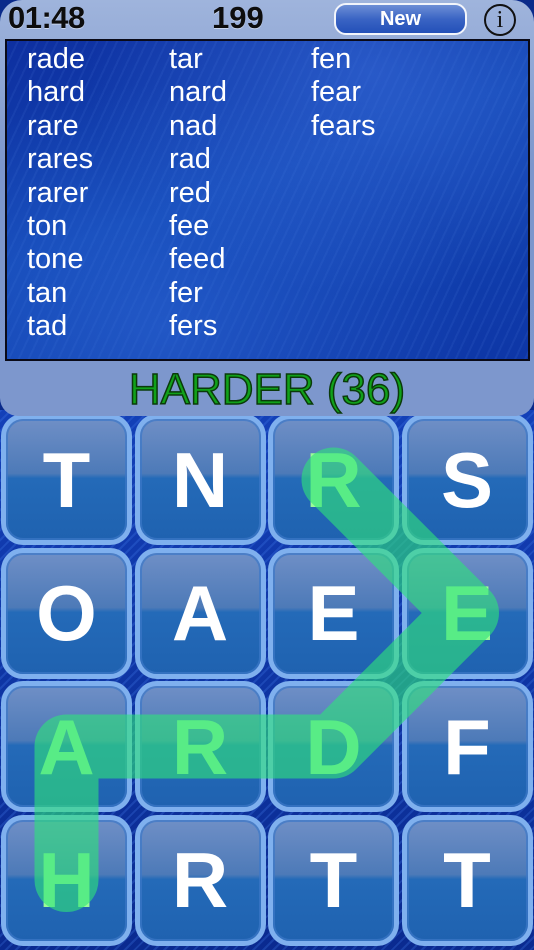  I want to click on found-word: rad, so click(190, 159).